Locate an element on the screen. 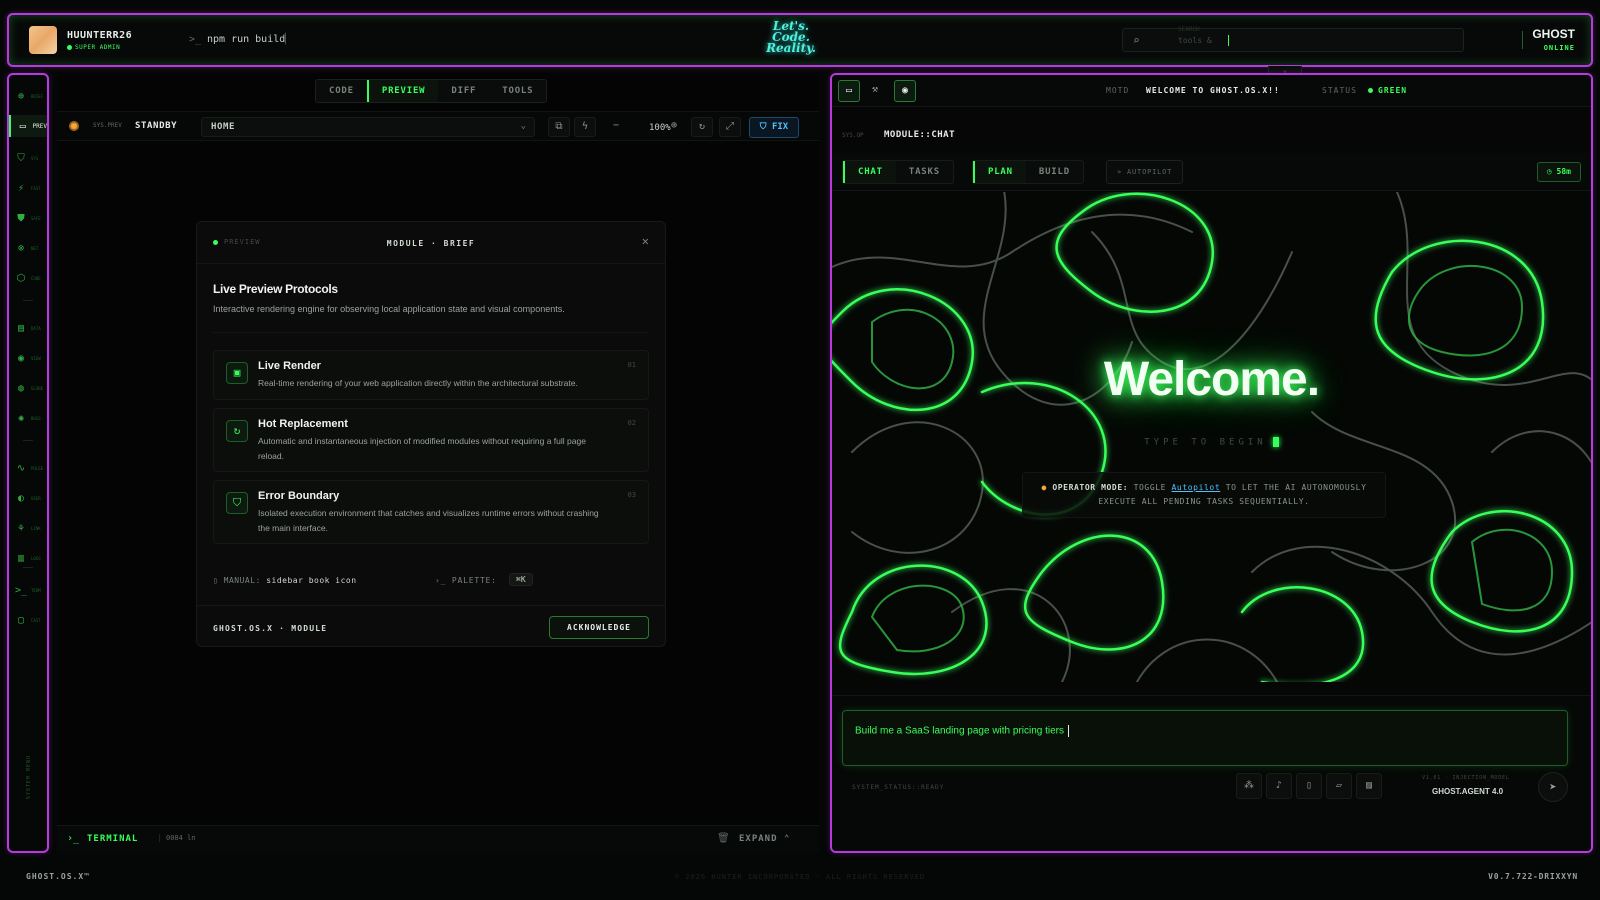 Image resolution: width=1600 pixels, height=900 pixels. feature-number: 03 is located at coordinates (631, 495).